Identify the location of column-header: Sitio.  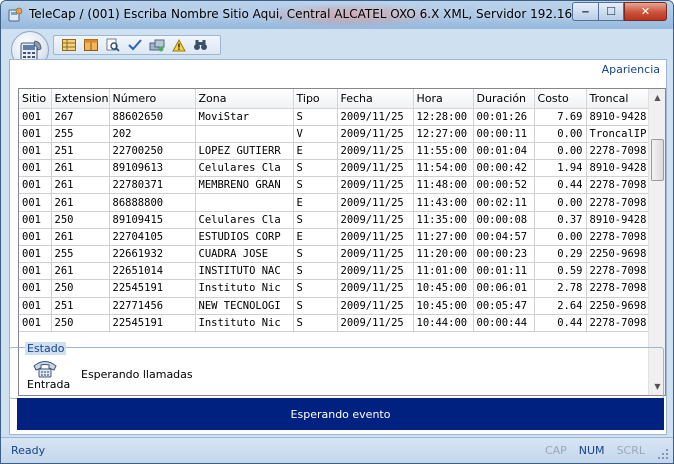
(35, 99).